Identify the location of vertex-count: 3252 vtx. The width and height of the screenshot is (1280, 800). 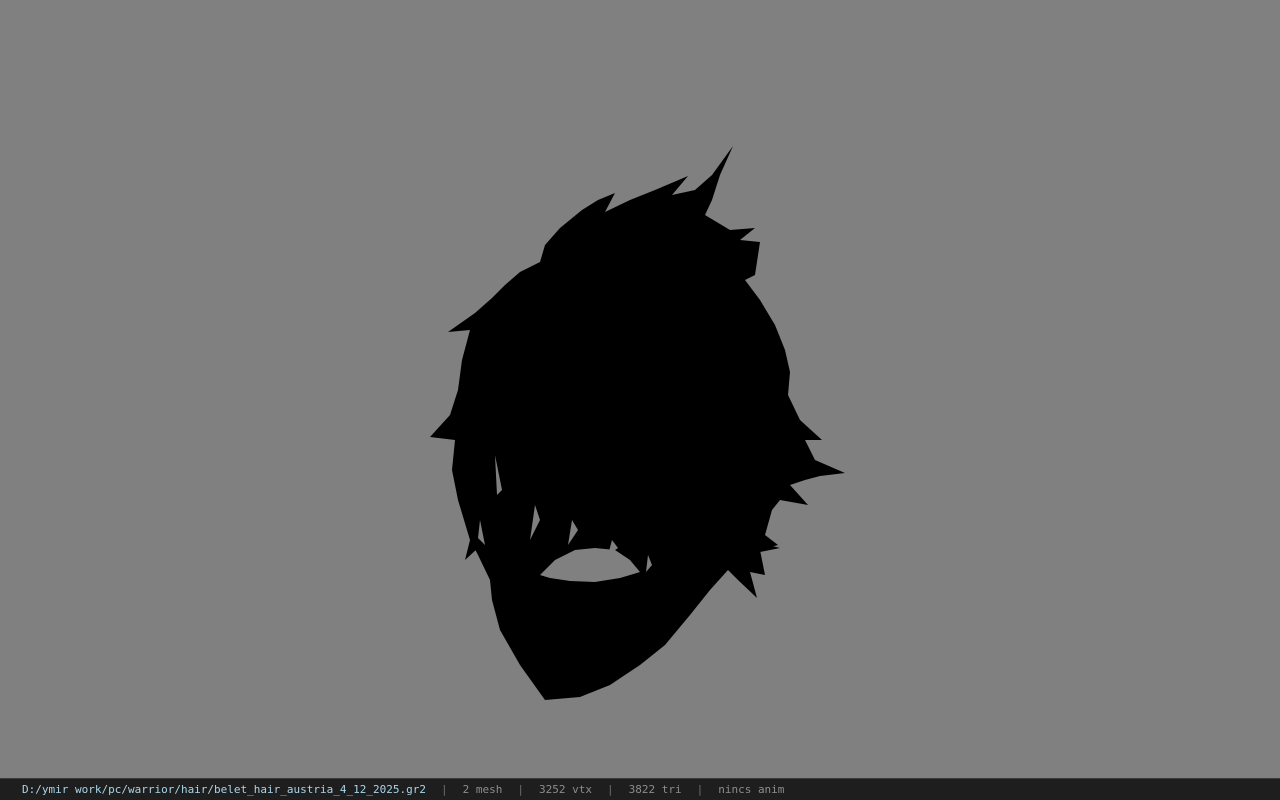
(565, 789).